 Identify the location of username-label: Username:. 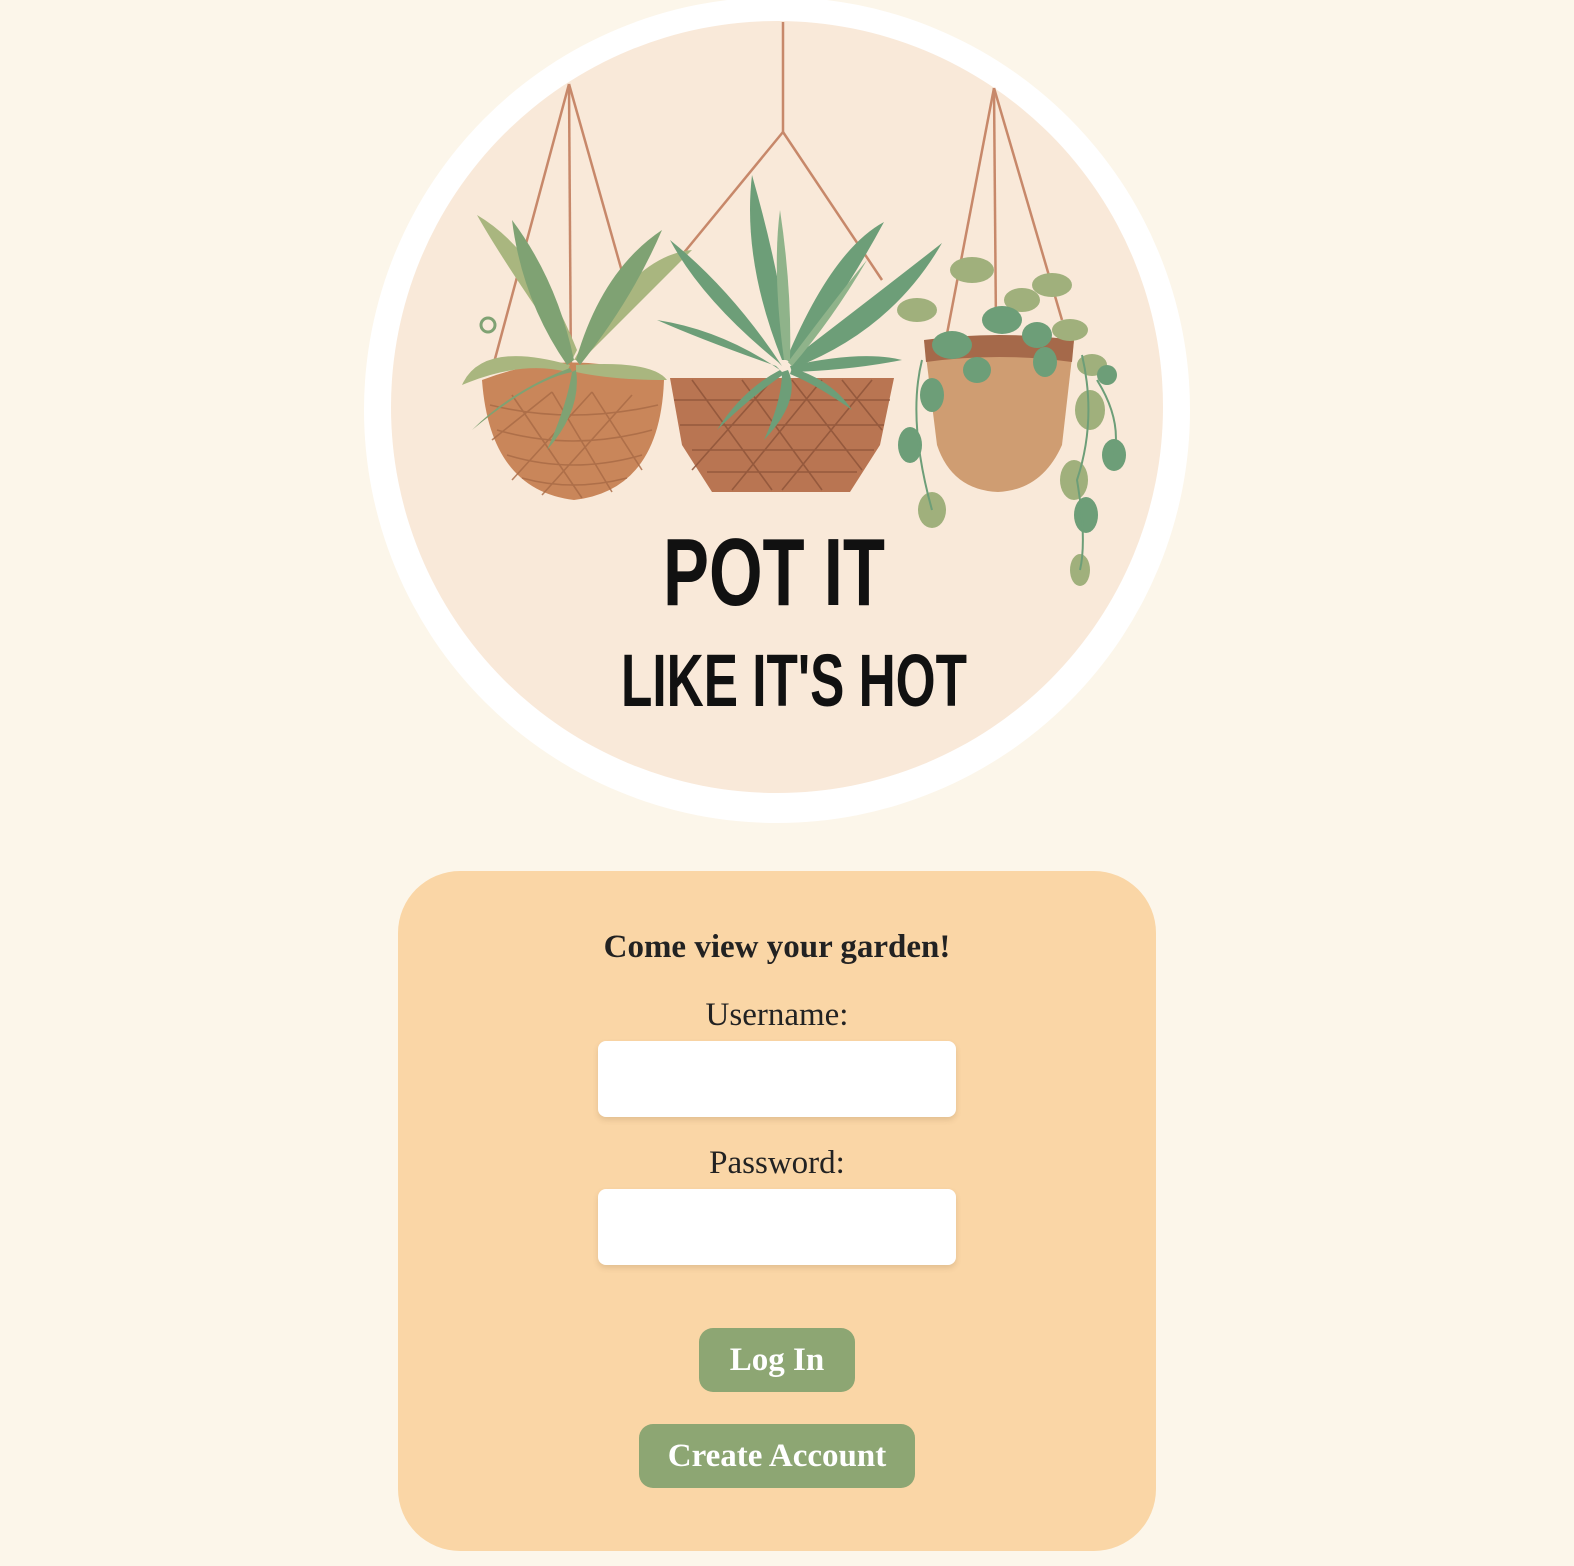
(777, 1015).